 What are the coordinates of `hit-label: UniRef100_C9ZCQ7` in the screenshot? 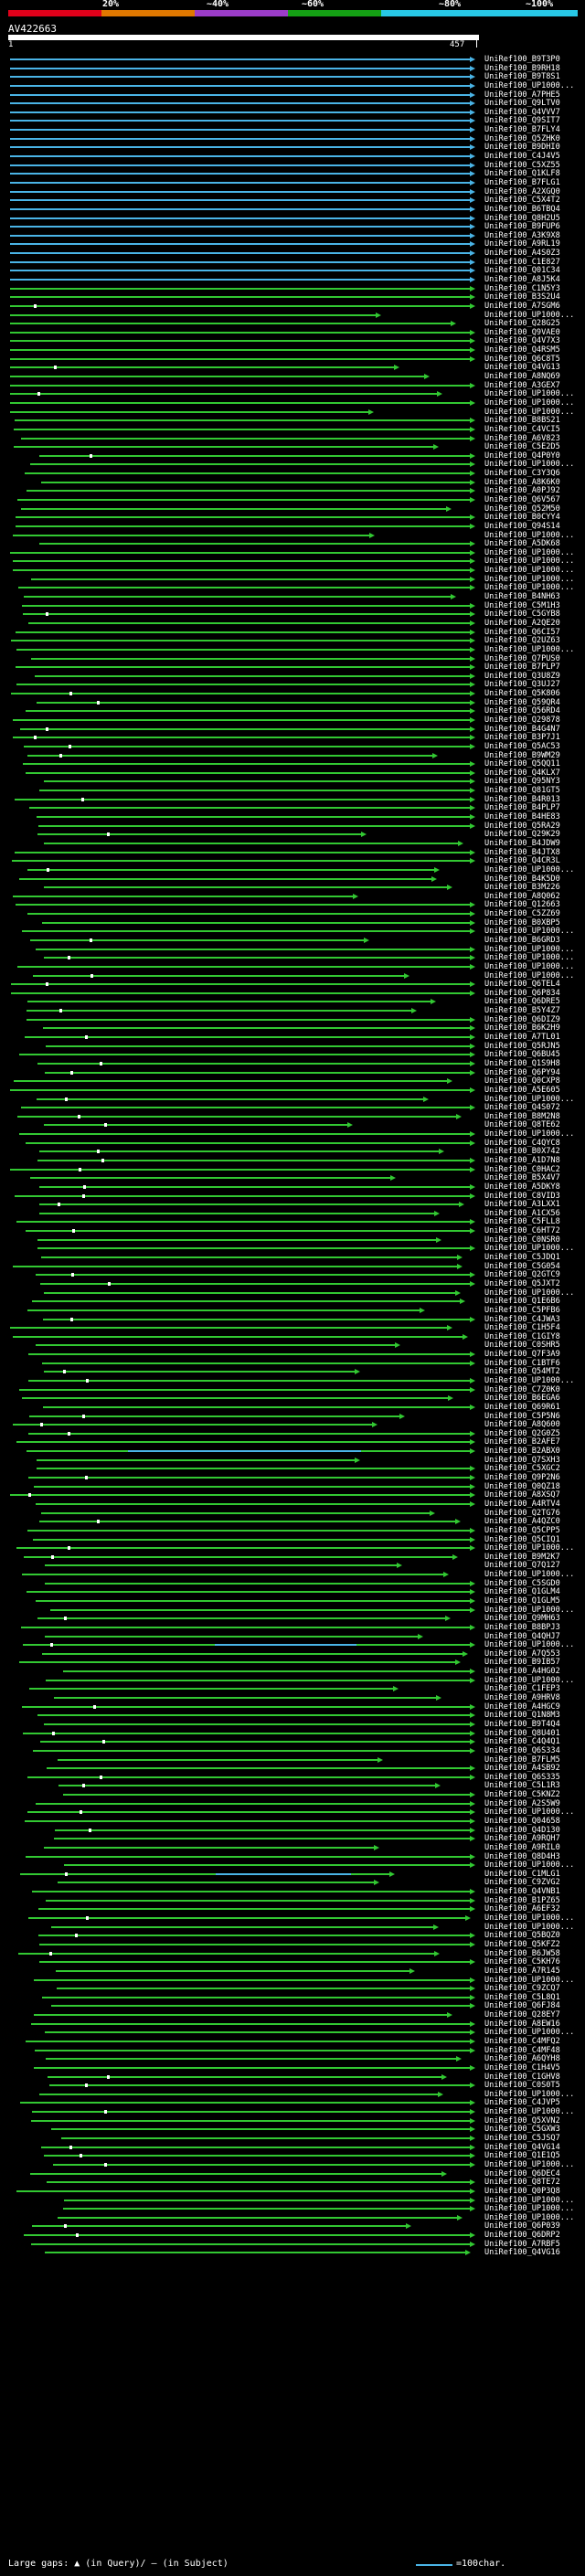 It's located at (522, 1988).